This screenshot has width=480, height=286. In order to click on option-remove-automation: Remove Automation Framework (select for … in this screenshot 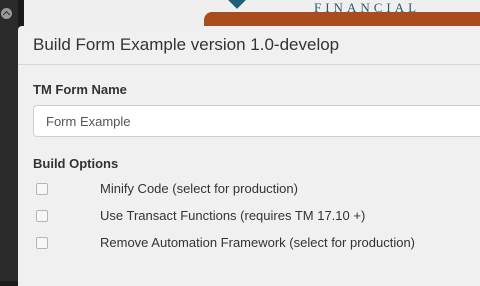, I will do `click(256, 242)`.